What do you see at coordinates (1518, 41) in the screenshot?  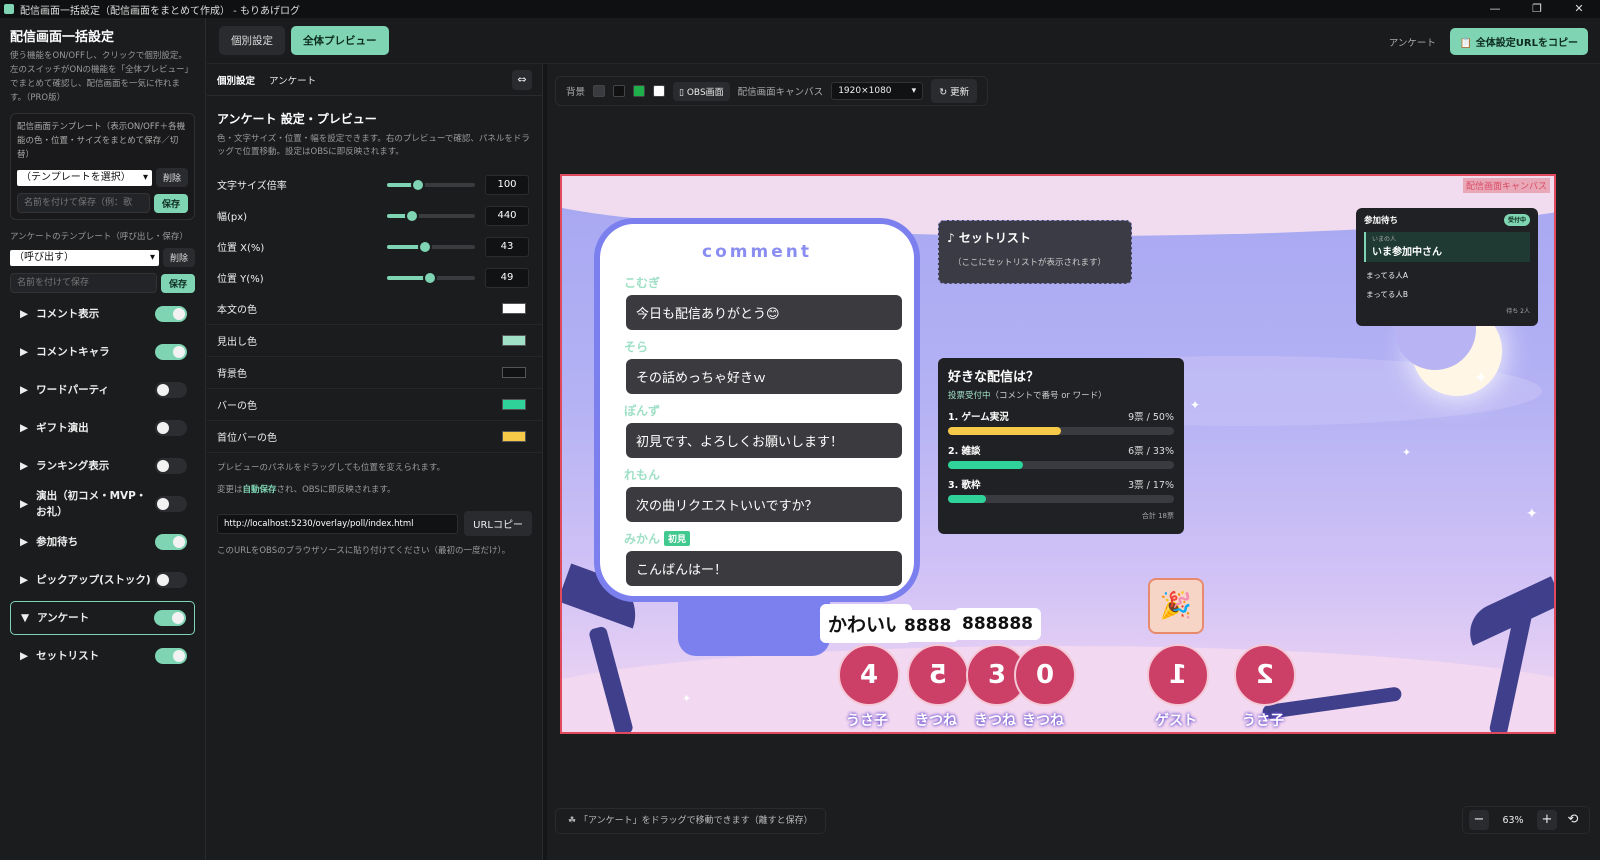 I see `copy-all-url-button: 📋 全体設定URLをコピー` at bounding box center [1518, 41].